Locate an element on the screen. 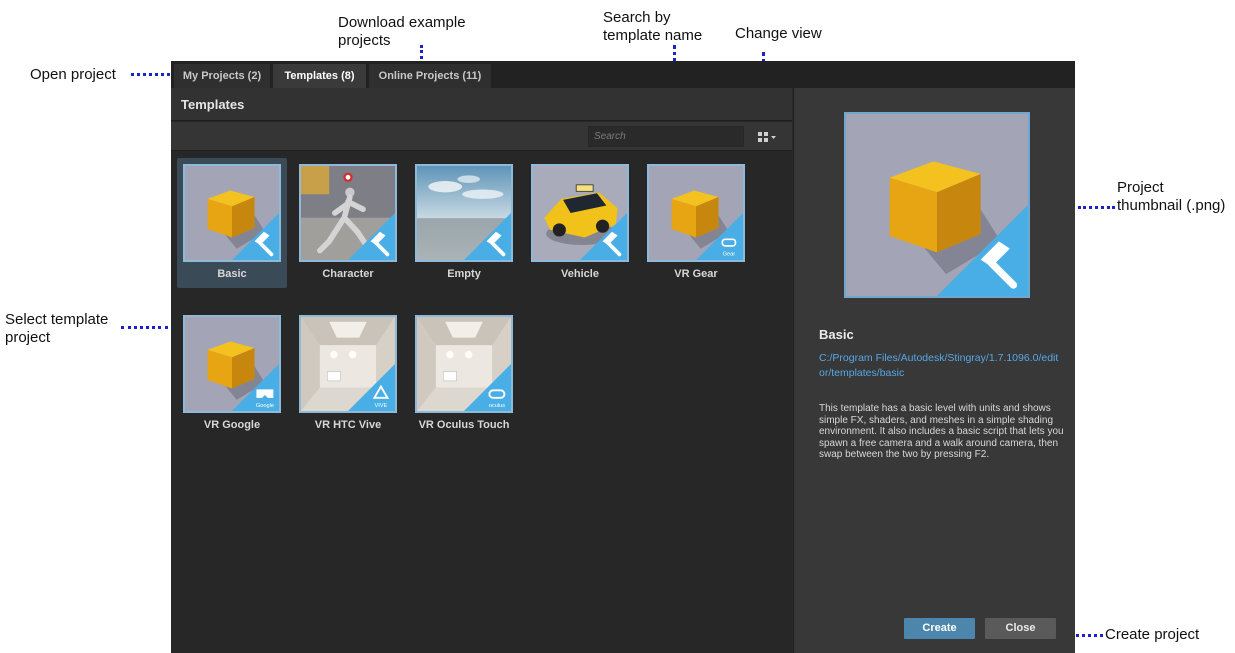  callout-download-example-projects: Download example projects is located at coordinates (402, 32).